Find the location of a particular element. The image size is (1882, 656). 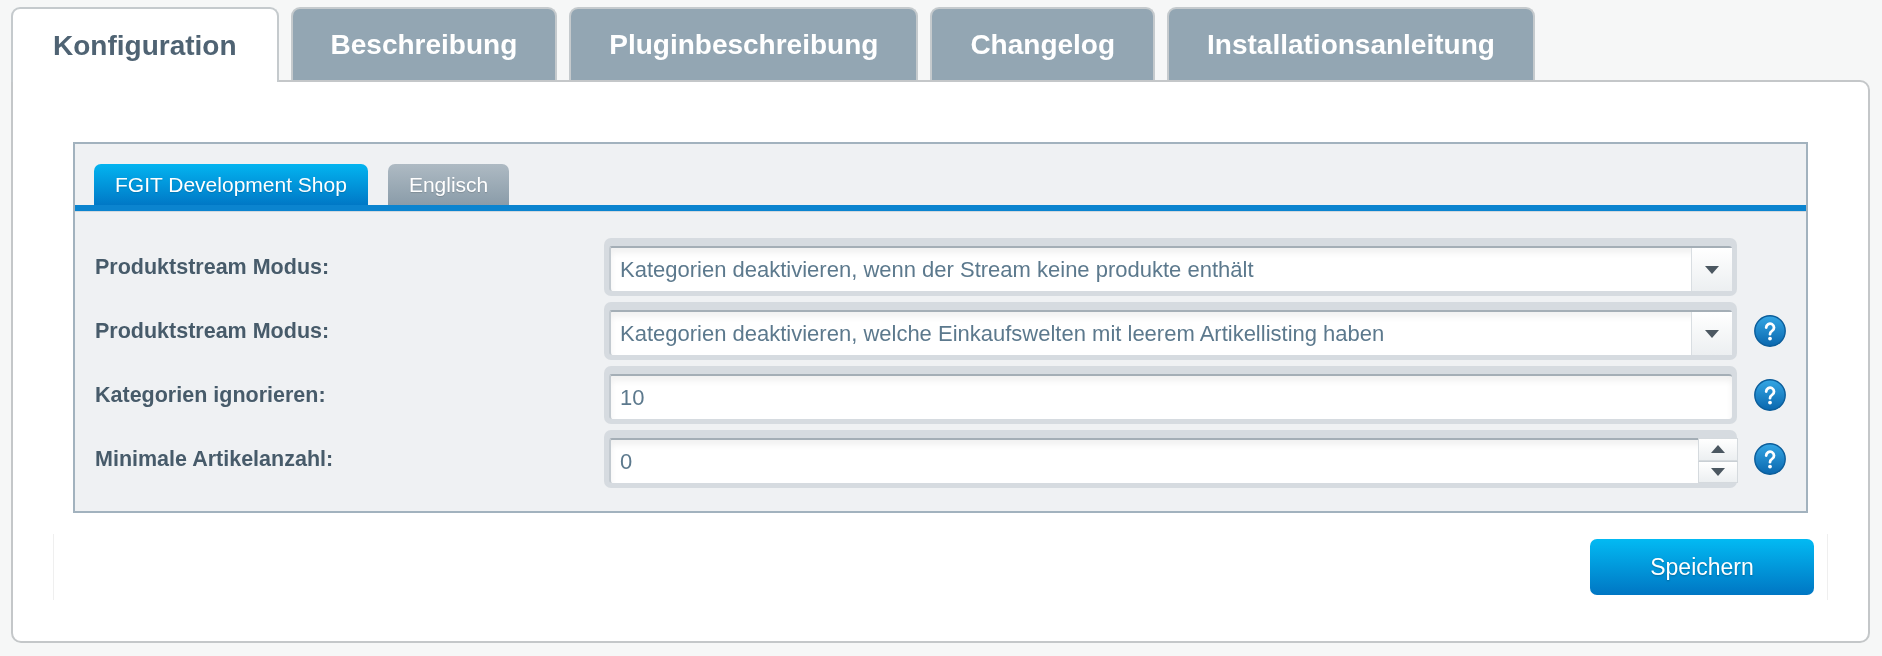

caret-up-icon is located at coordinates (1718, 449).